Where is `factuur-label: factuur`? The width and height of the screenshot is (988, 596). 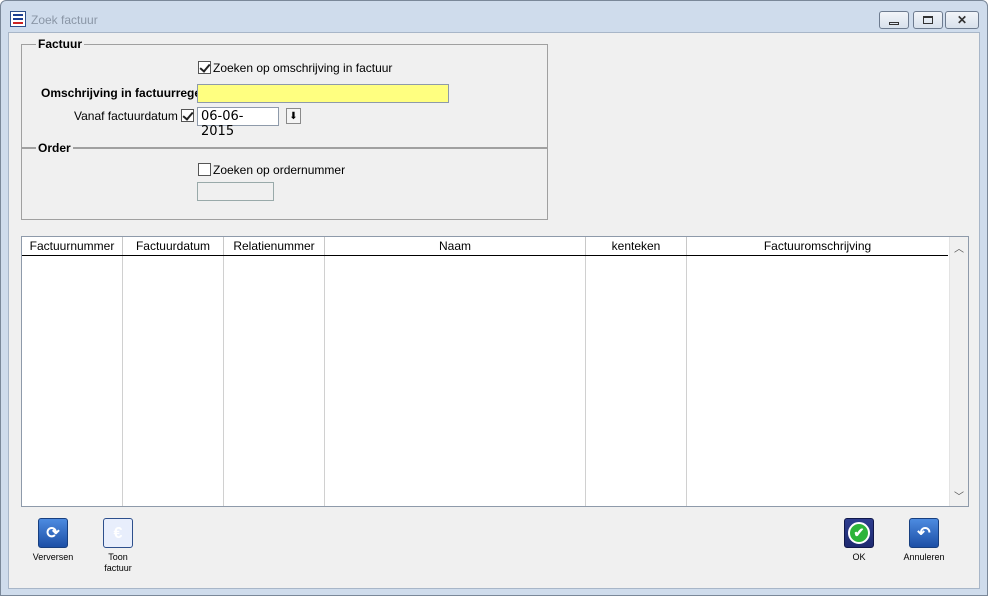 factuur-label: factuur is located at coordinates (118, 568).